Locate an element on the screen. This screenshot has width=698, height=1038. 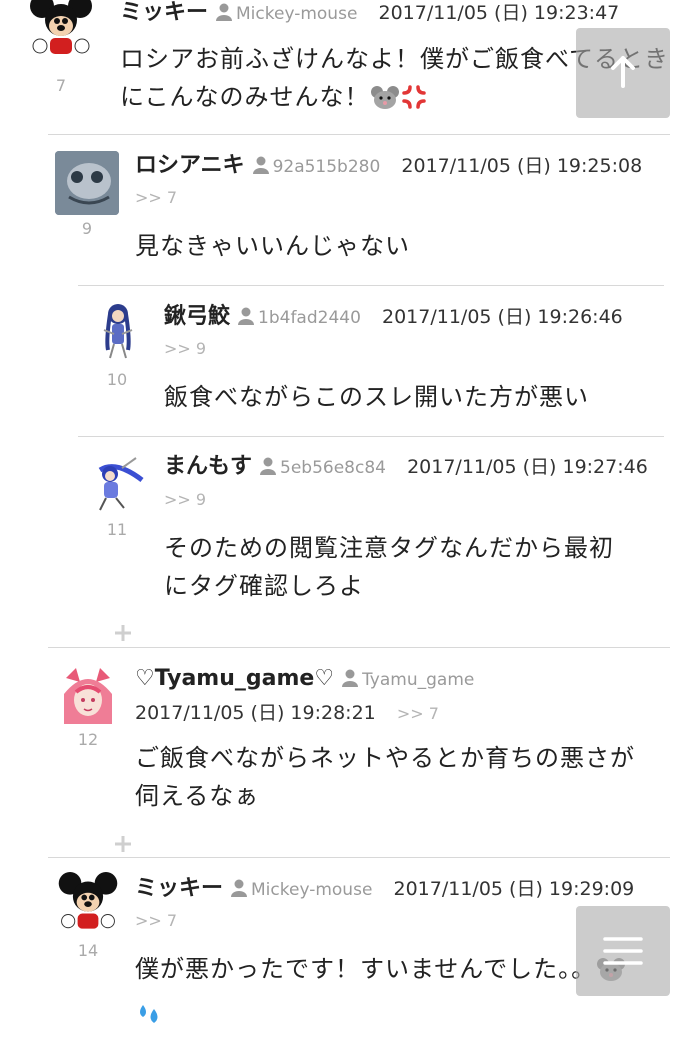
comment-body: 飯食べながらこのスレ開いた方が悪い is located at coordinates (376, 397).